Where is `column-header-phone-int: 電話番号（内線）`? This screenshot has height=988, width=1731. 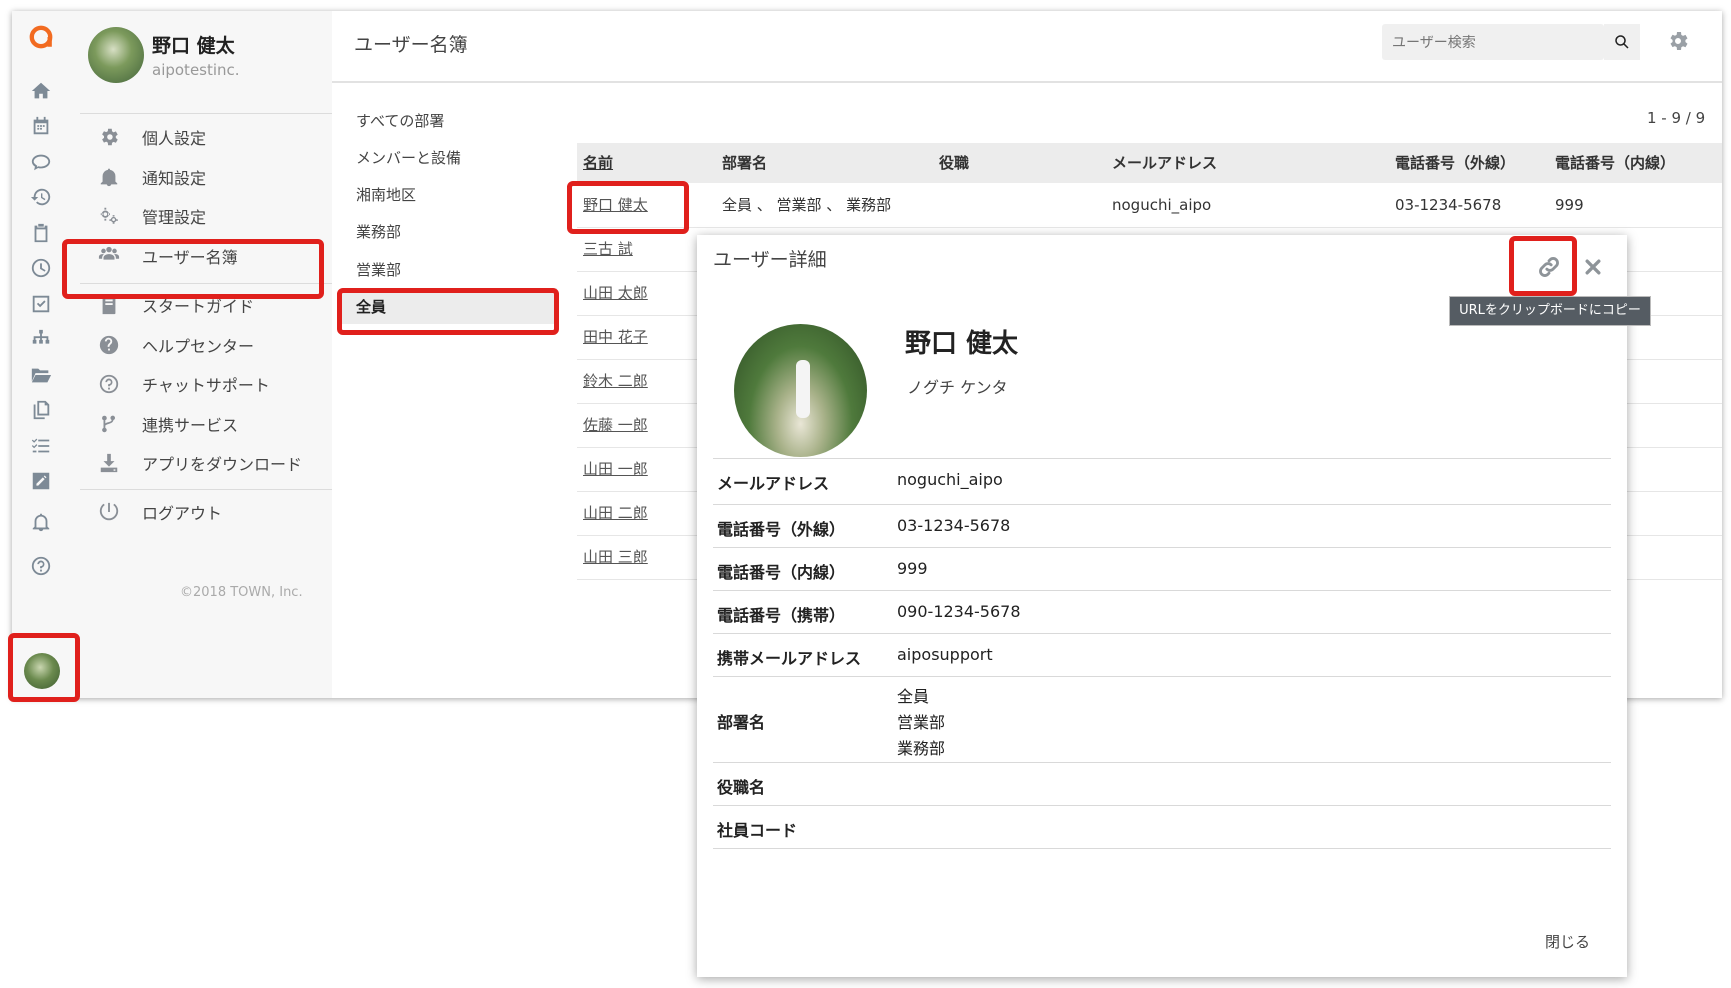
column-header-phone-int: 電話番号（内線） is located at coordinates (1615, 163).